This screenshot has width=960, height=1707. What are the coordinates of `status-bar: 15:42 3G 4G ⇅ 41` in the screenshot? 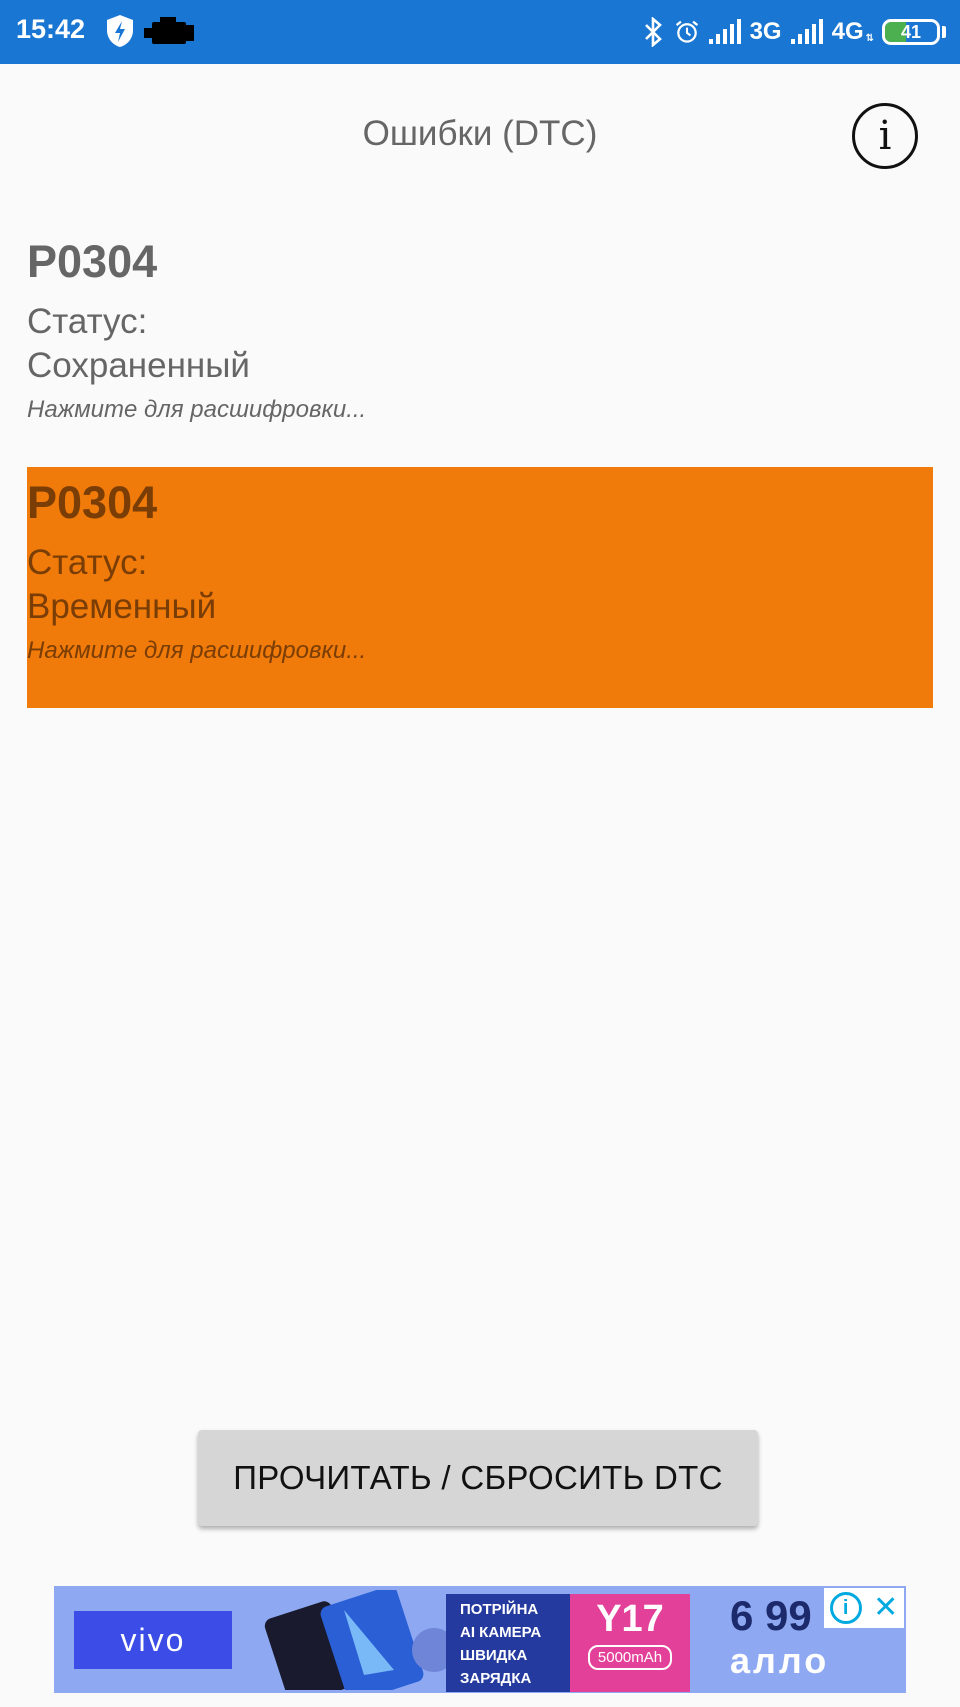 It's located at (480, 32).